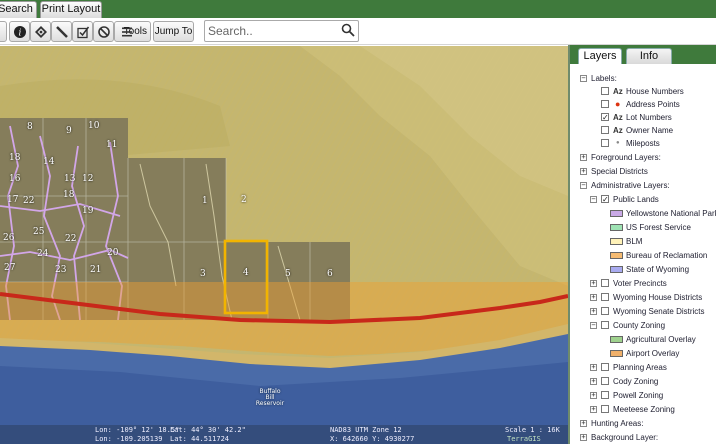 Image resolution: width=716 pixels, height=444 pixels. Describe the element at coordinates (634, 241) in the screenshot. I see `legend-label: BLM` at that location.